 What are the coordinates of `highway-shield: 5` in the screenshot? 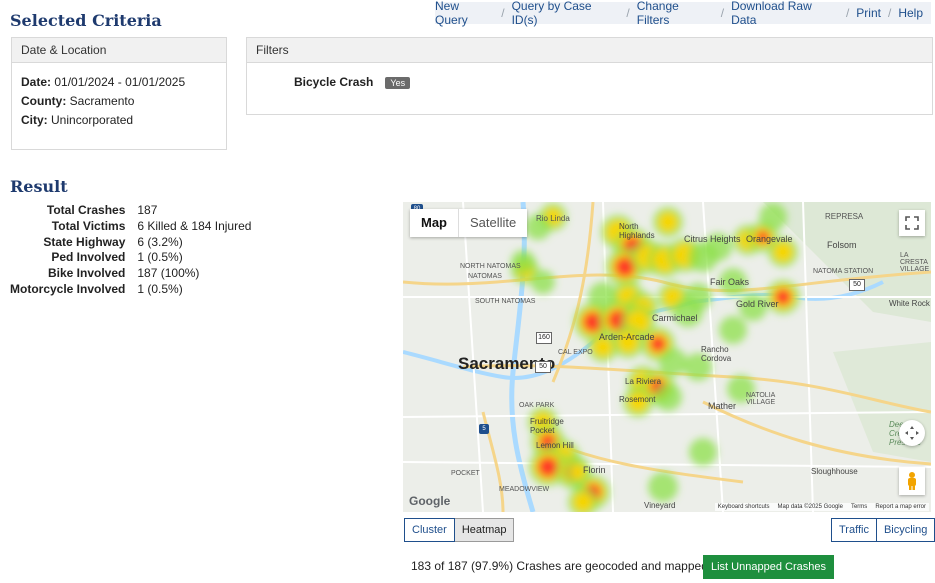 It's located at (484, 429).